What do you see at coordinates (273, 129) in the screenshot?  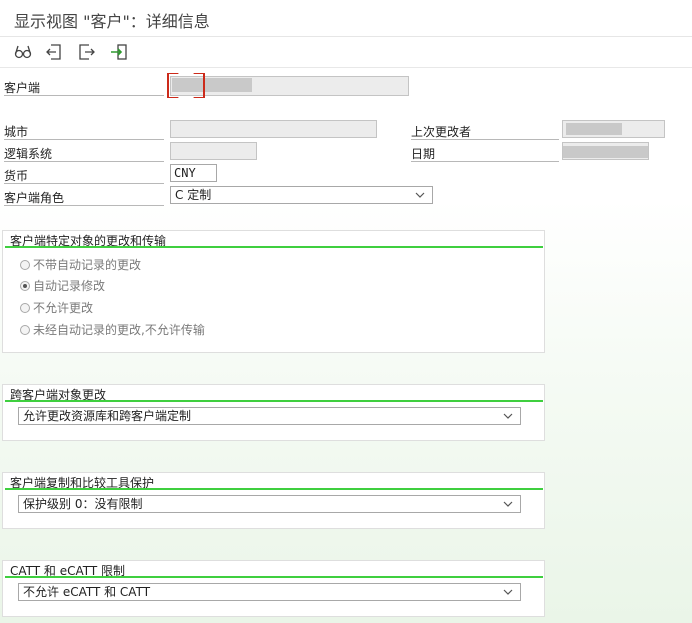 I see `city-field` at bounding box center [273, 129].